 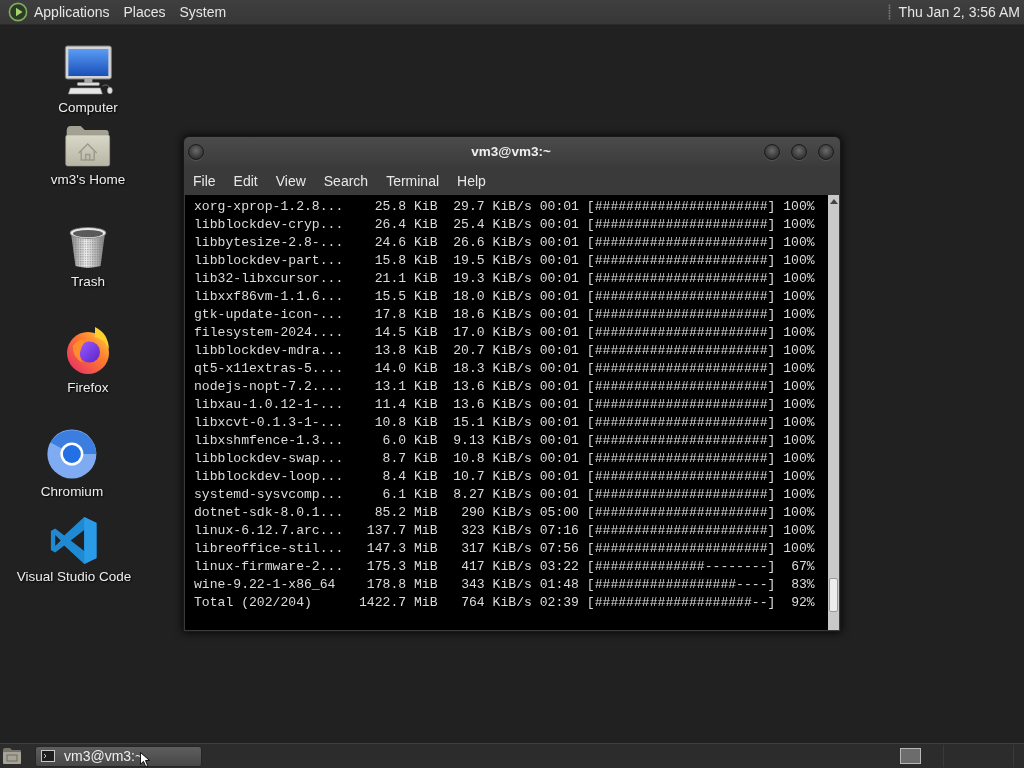 What do you see at coordinates (406, 404) in the screenshot?
I see `download-size: 11.4 KiB` at bounding box center [406, 404].